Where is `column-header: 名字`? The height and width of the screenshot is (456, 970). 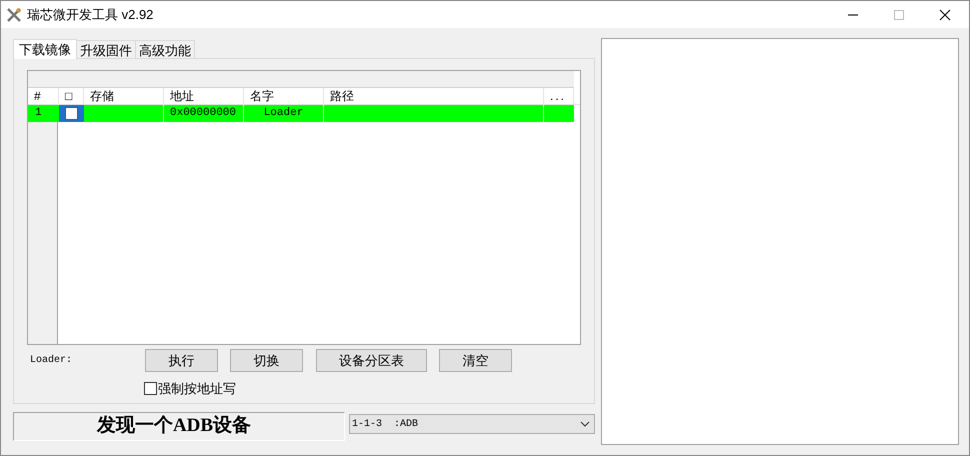
column-header: 名字 is located at coordinates (284, 96).